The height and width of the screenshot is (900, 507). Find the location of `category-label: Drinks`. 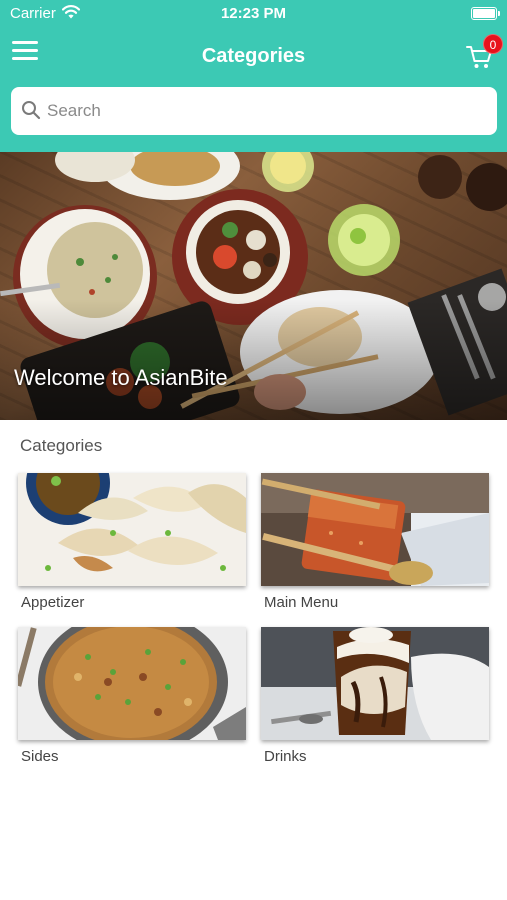

category-label: Drinks is located at coordinates (285, 756).